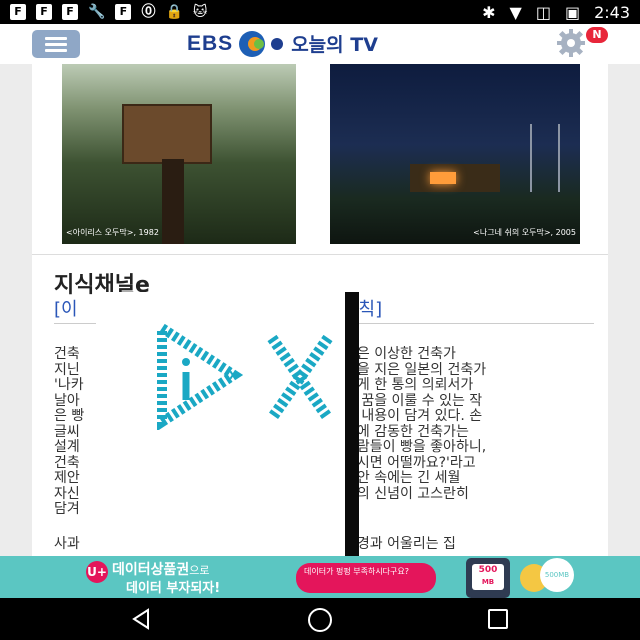  Describe the element at coordinates (524, 232) in the screenshot. I see `photo-caption-right: <나그네 쉬의 오두막>, 2005` at that location.